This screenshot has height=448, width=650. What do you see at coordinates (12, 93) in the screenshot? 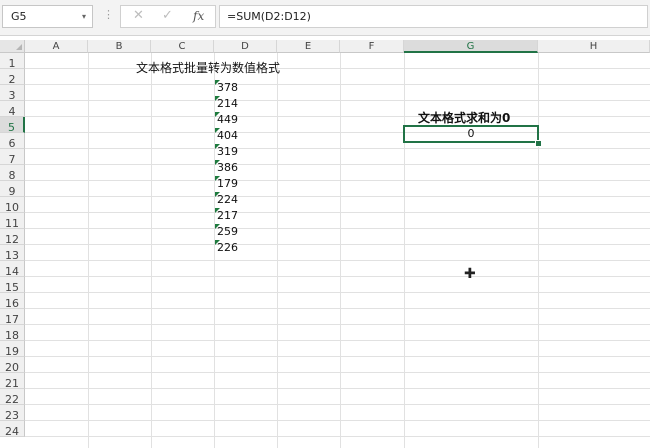
I see `row-header-3: 3` at bounding box center [12, 93].